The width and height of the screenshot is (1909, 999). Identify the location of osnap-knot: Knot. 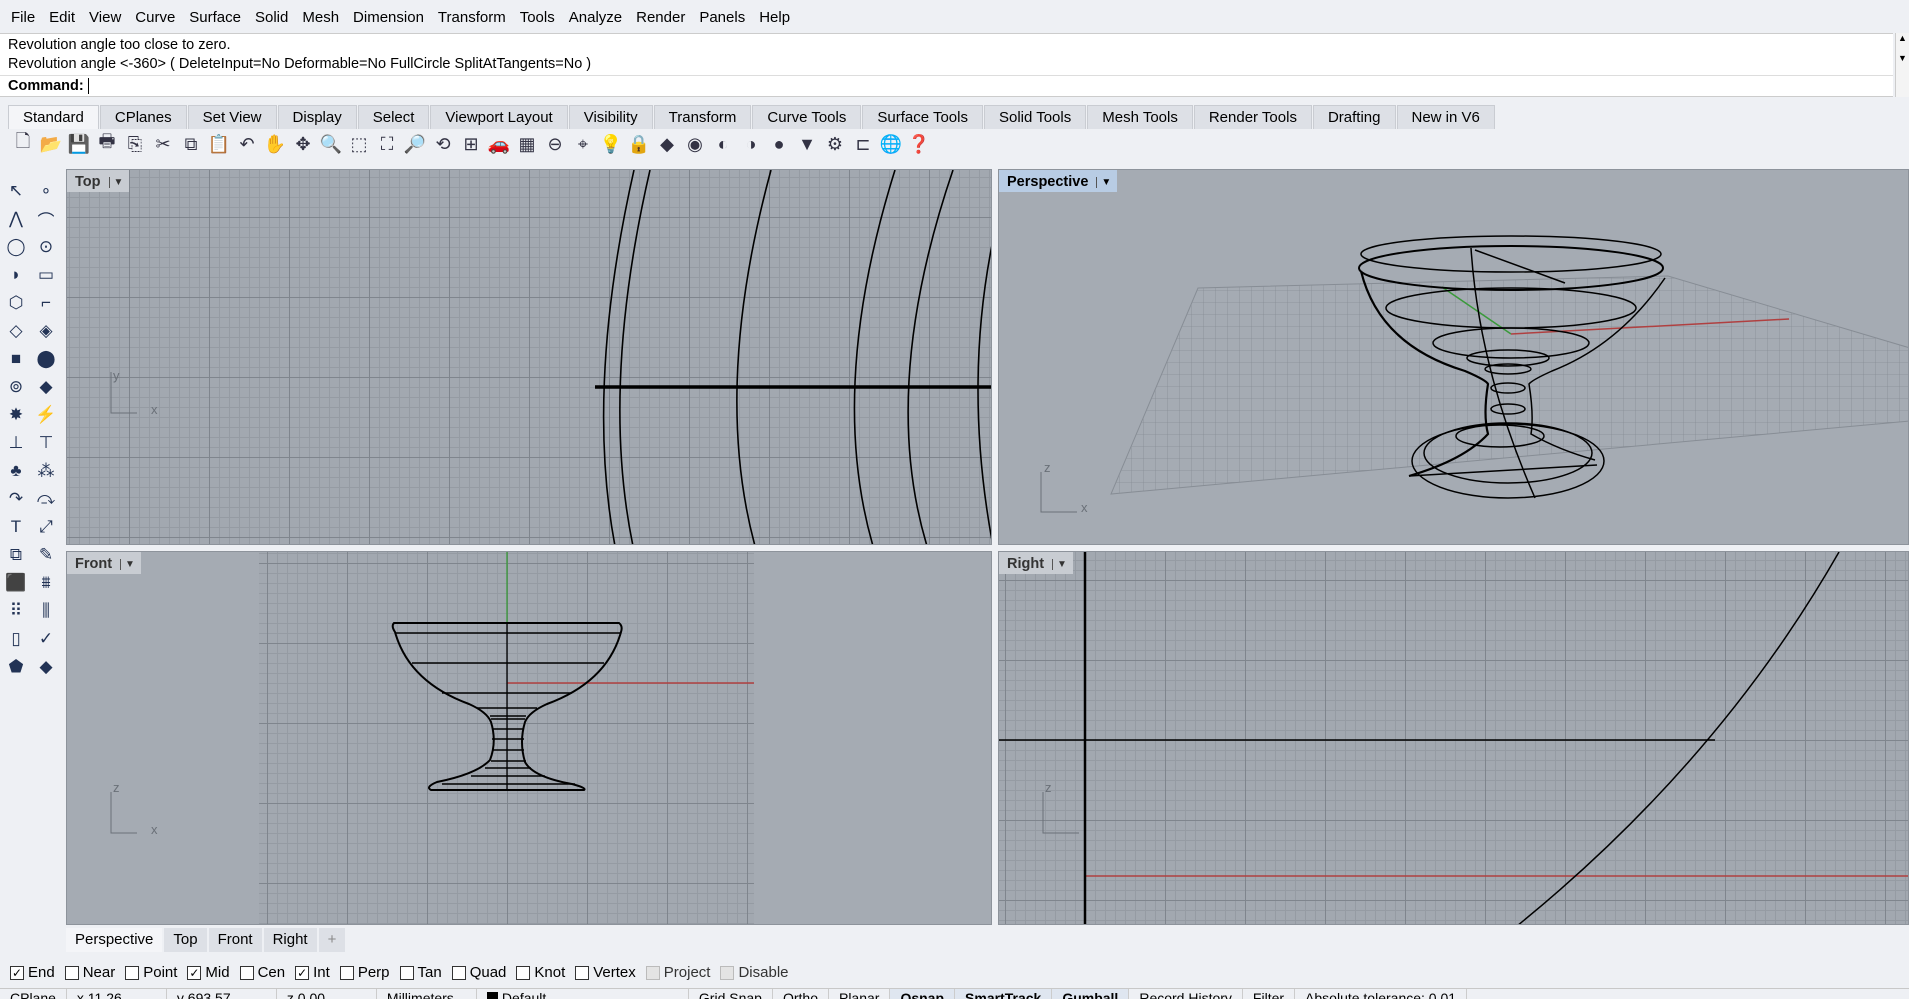
(540, 972).